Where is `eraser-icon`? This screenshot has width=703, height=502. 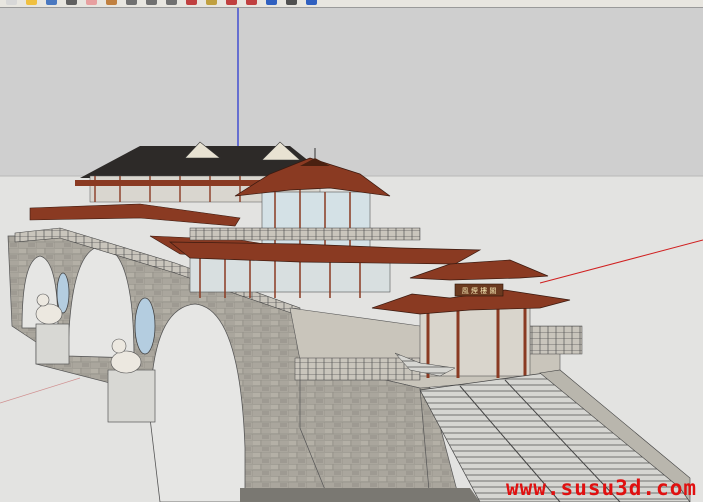
eraser-icon is located at coordinates (92, 3).